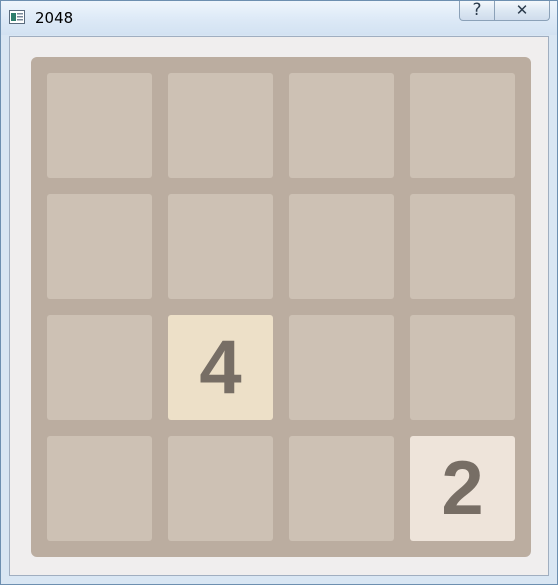  I want to click on title-bar: 2048 ? ✕, so click(279, 18).